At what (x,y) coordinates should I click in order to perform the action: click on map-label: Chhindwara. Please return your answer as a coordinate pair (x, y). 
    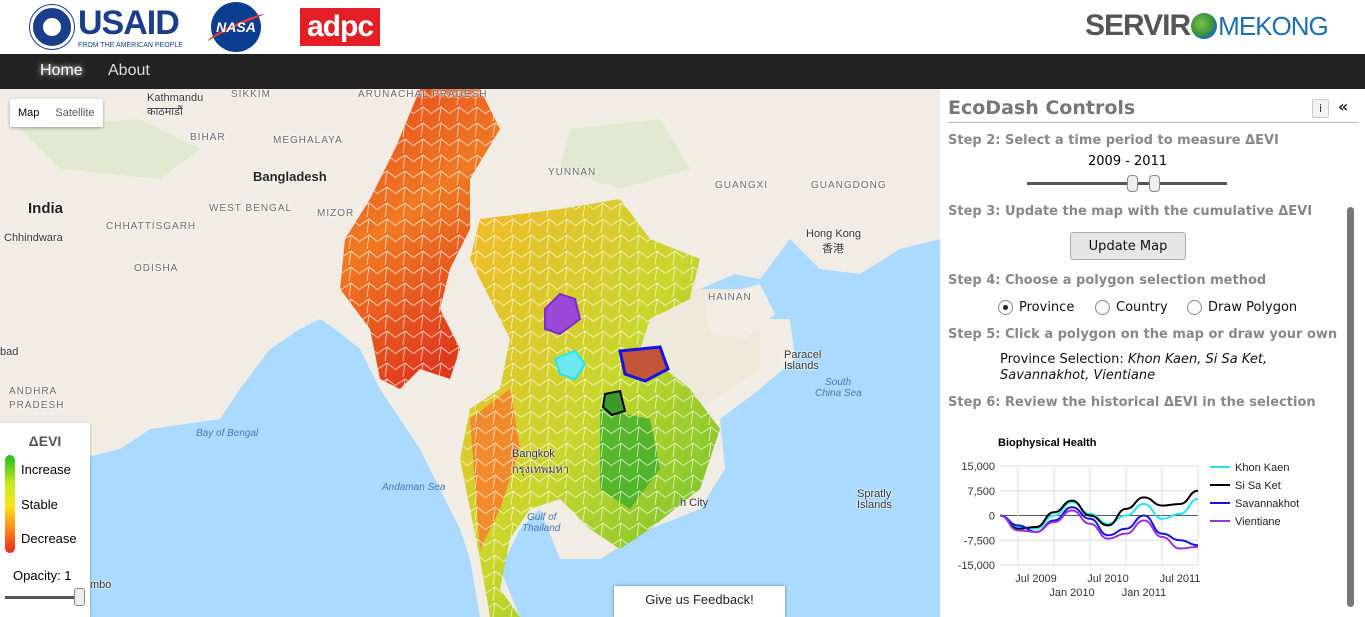
    Looking at the image, I should click on (33, 238).